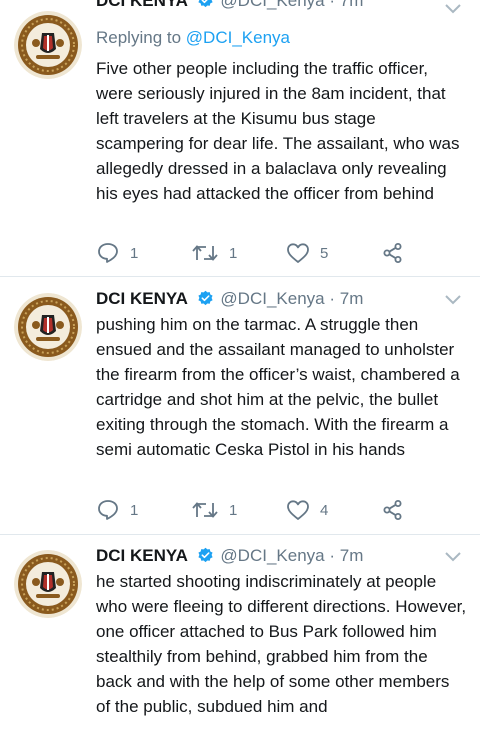 This screenshot has height=734, width=480. I want to click on replying-to: Replying to @DCI_Kenya, so click(193, 38).